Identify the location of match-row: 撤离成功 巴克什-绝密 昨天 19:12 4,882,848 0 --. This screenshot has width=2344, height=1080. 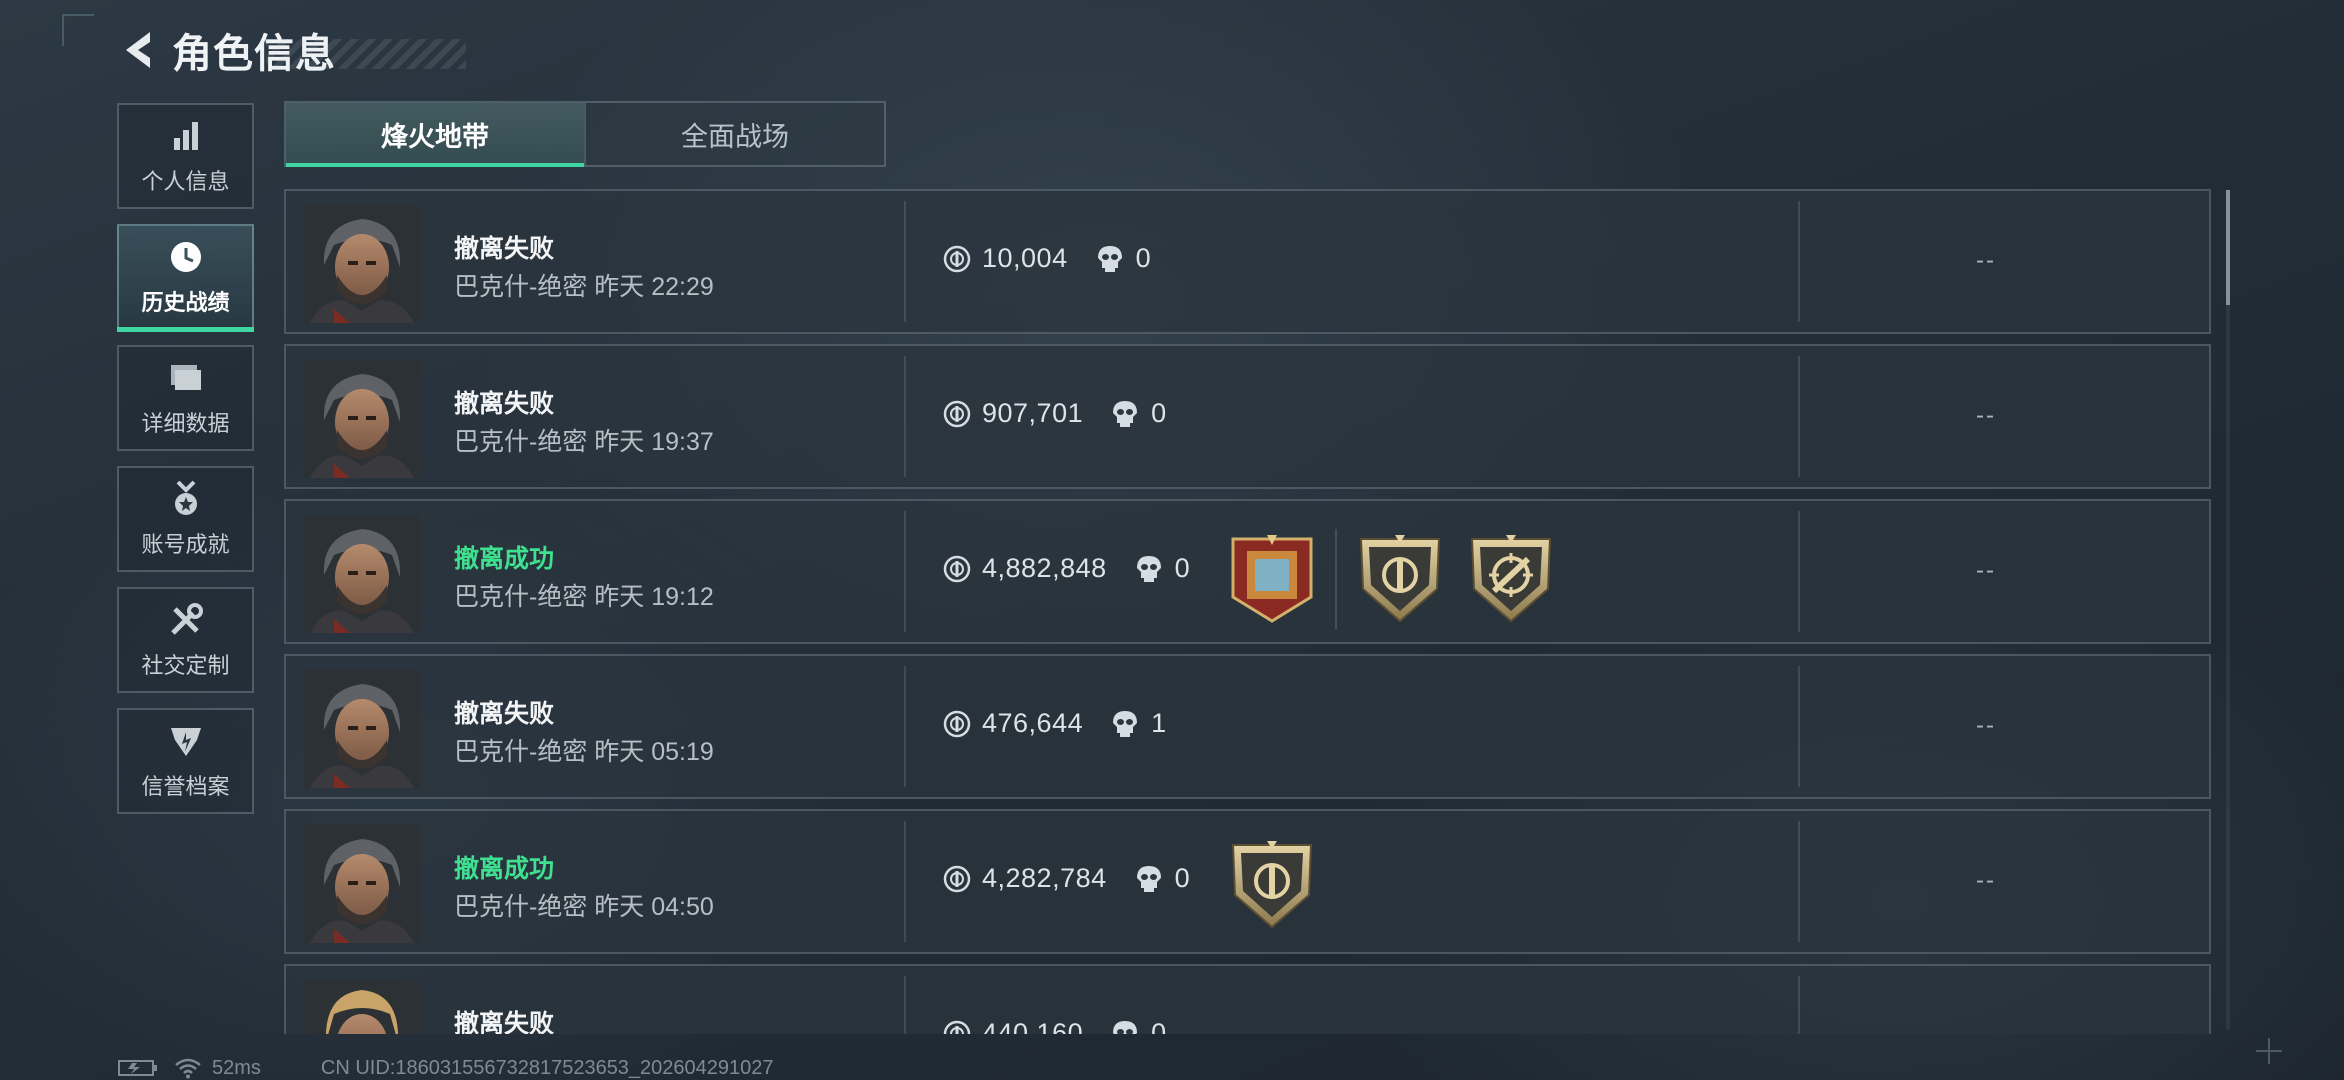
(1247, 571).